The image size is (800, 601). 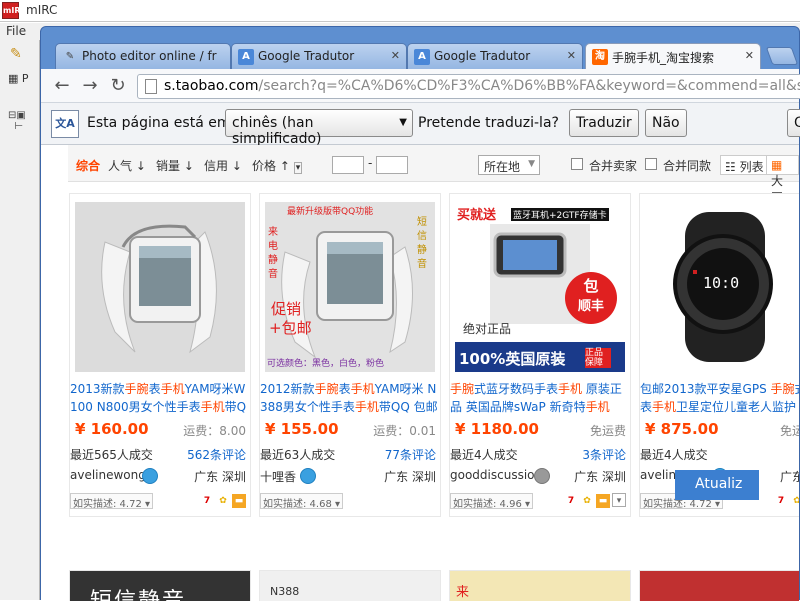 I want to click on sort-sales: 销量 ↓, so click(x=175, y=165).